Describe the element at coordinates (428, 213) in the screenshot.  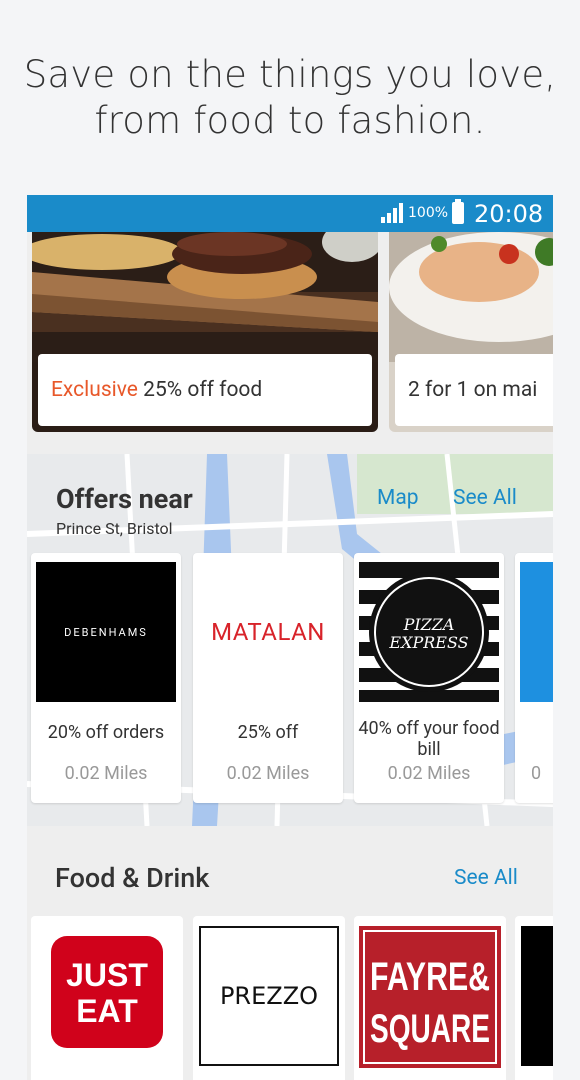
I see `battery-percent: 100%` at that location.